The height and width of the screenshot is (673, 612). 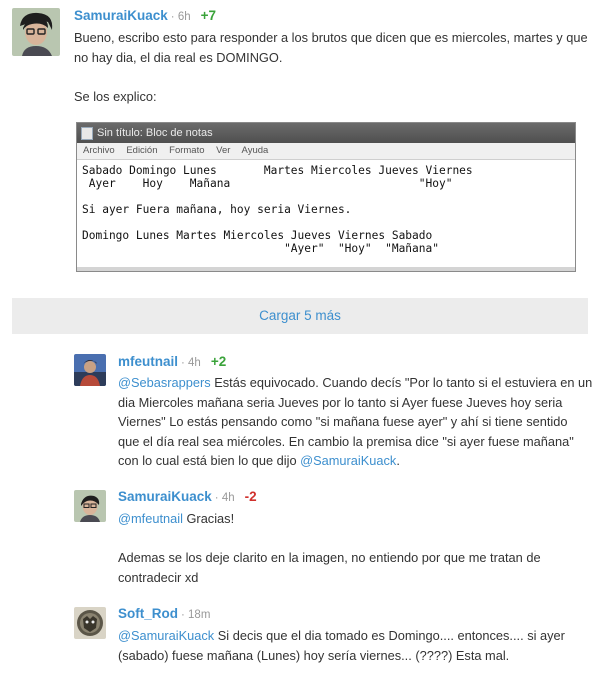 What do you see at coordinates (300, 316) in the screenshot?
I see `load-more-button: Cargar 5 más` at bounding box center [300, 316].